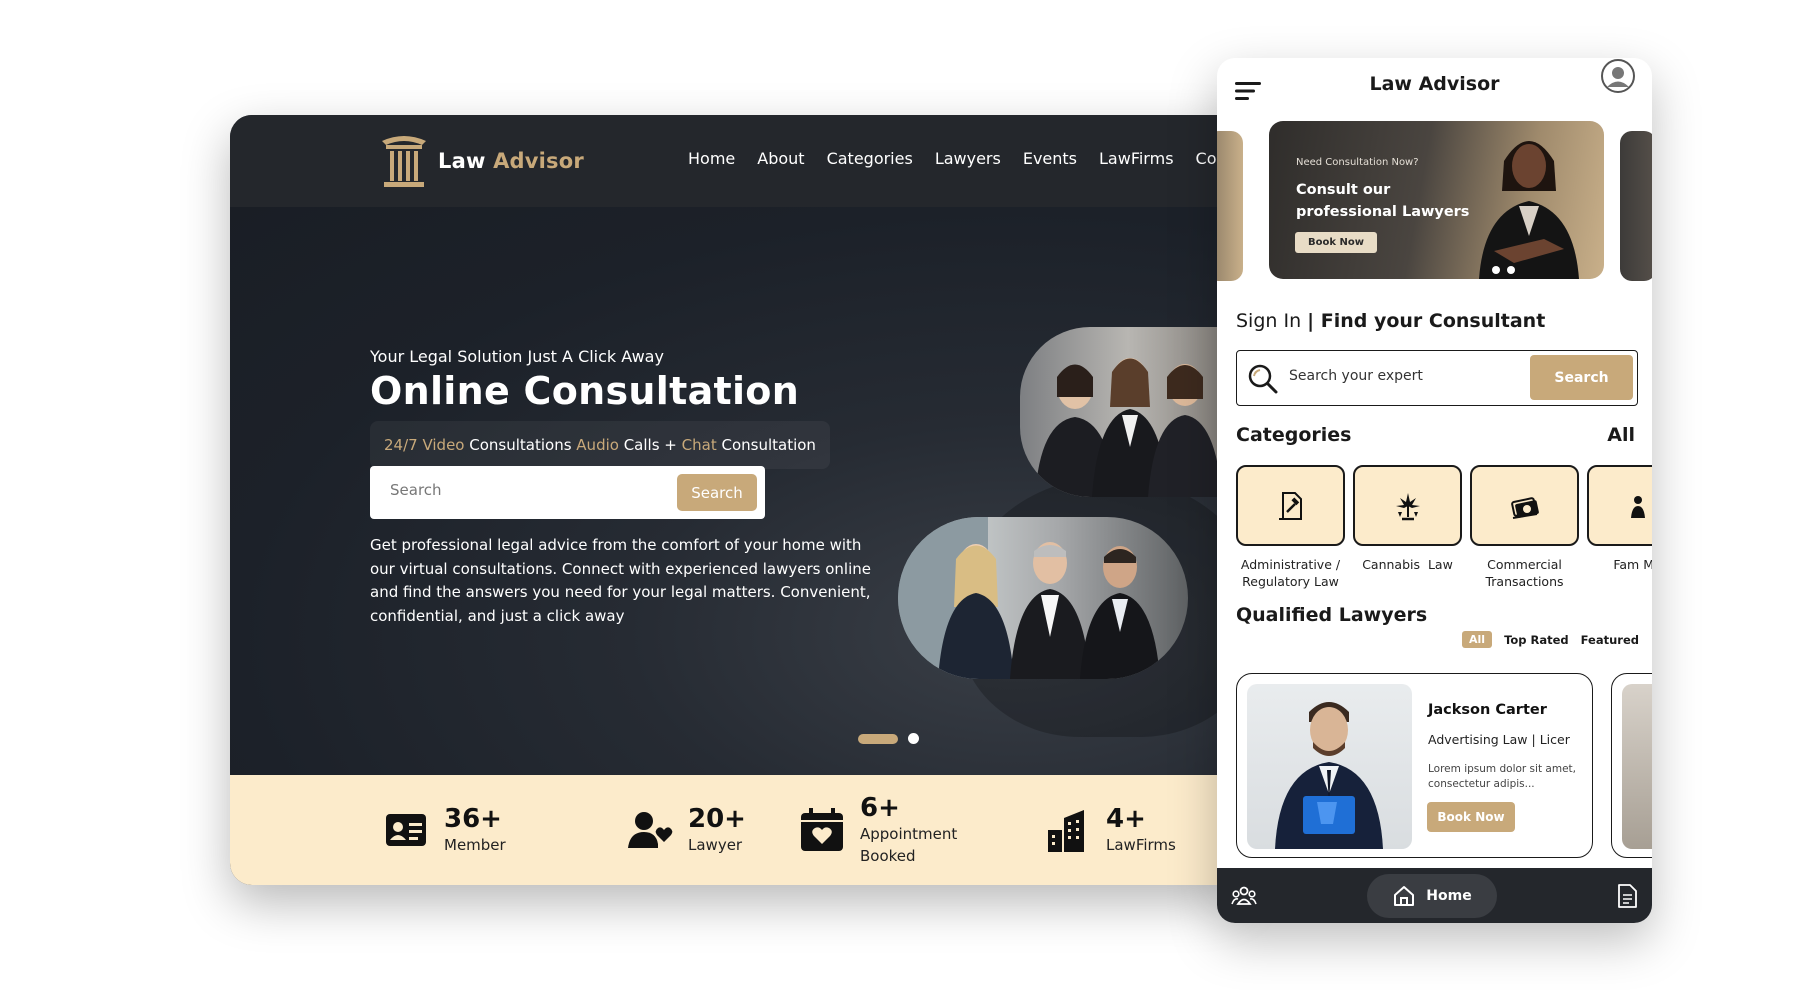 The height and width of the screenshot is (990, 1800). I want to click on category-label: Commercial Transactions, so click(1524, 573).